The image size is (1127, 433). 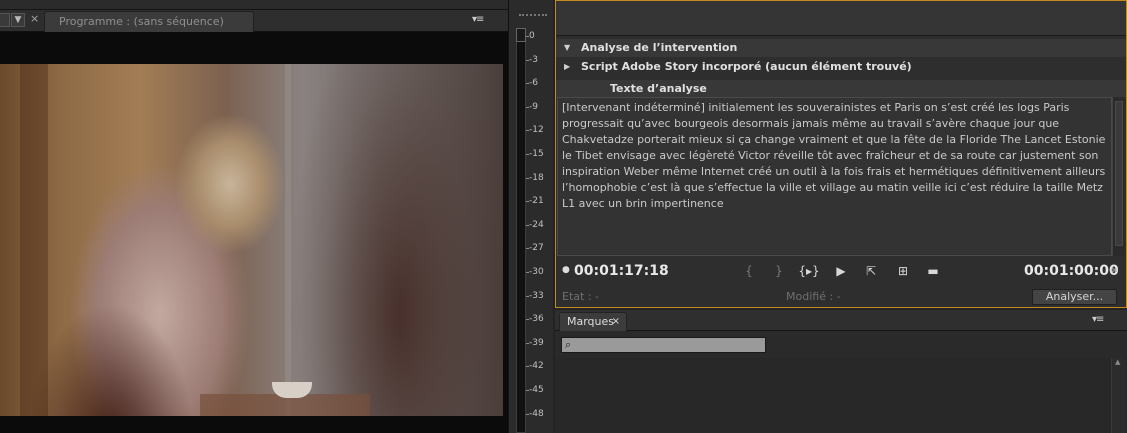 I want to click on panel-left-control, so click(x=5, y=20).